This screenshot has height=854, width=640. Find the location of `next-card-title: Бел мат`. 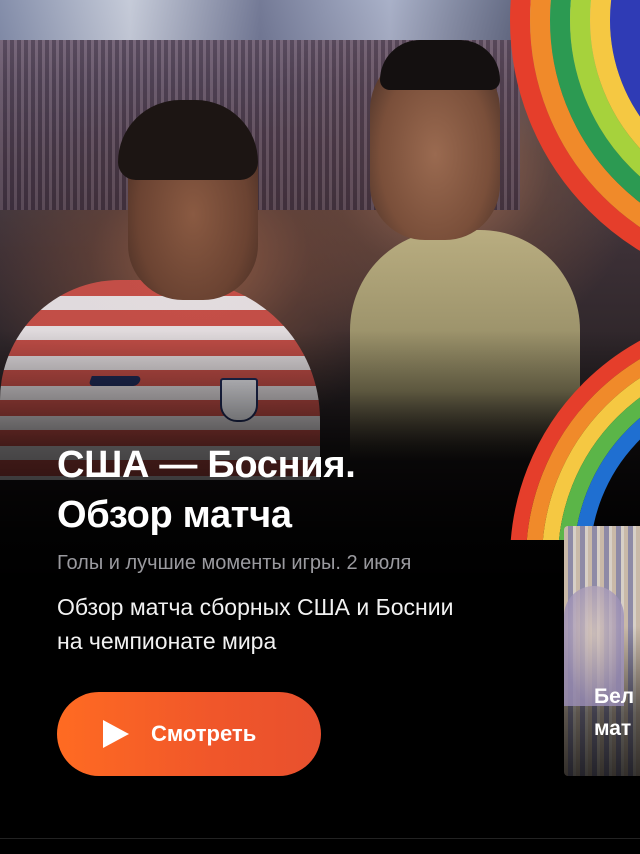

next-card-title: Бел мат is located at coordinates (617, 713).